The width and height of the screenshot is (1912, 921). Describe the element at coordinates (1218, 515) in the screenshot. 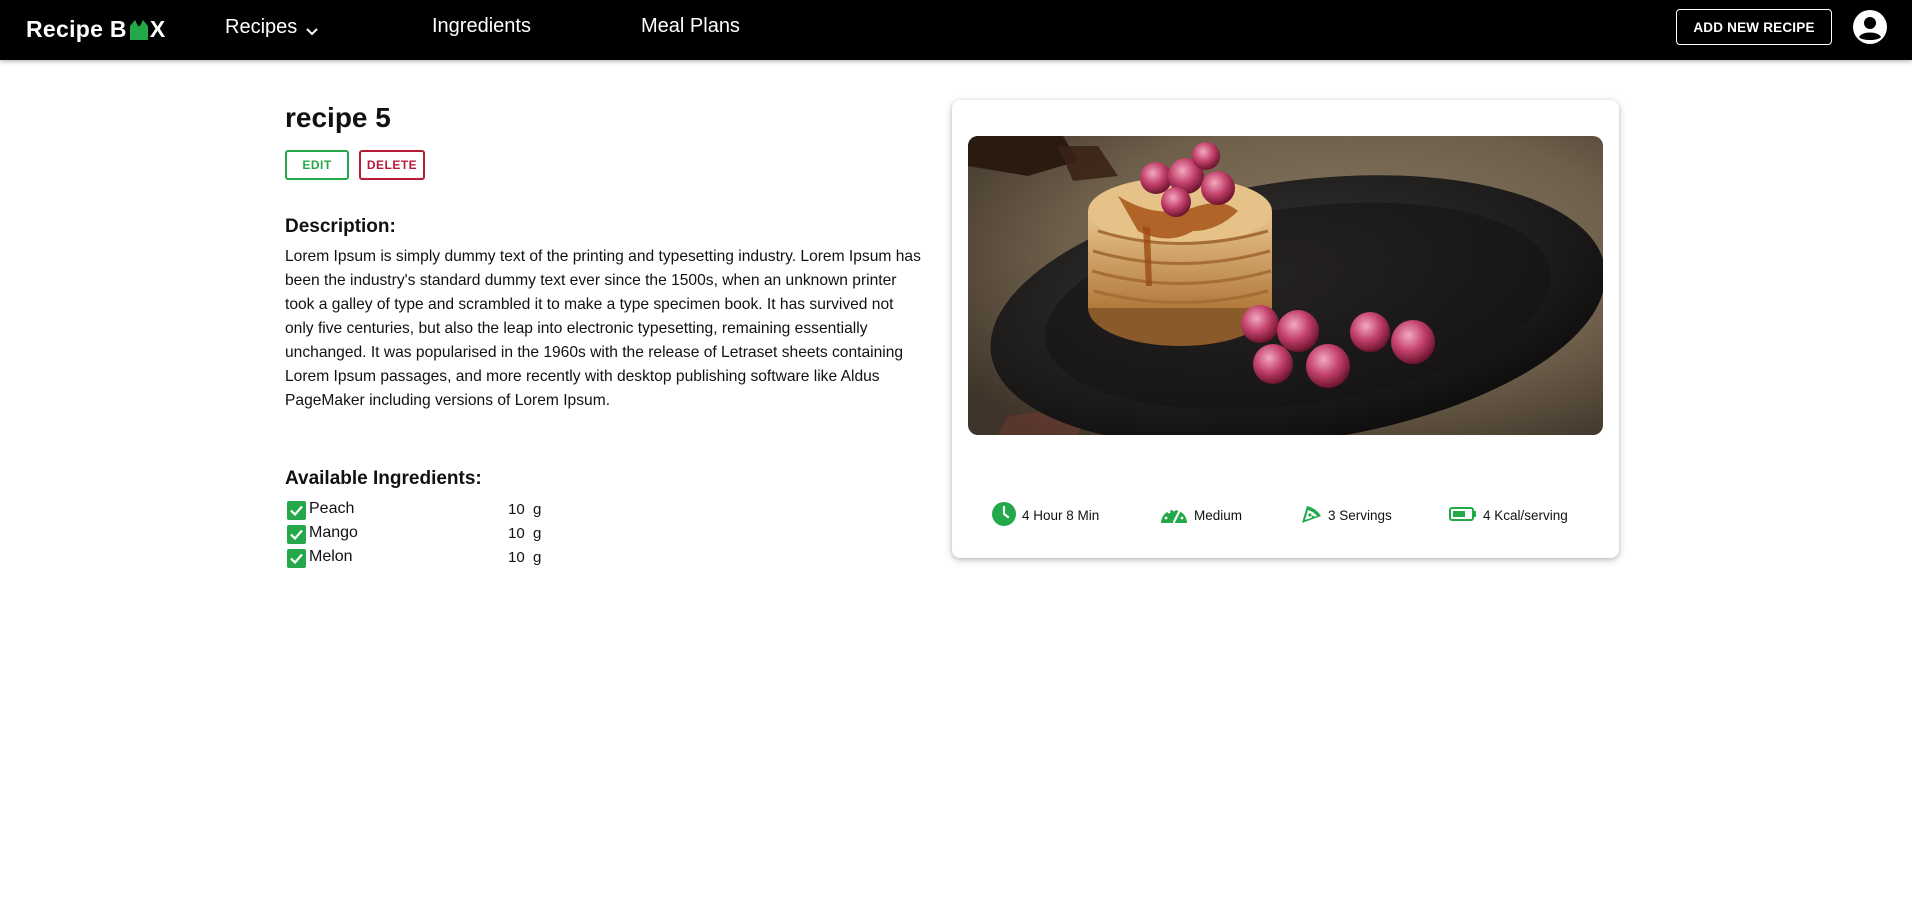

I see `stat-difficulty-label: Medium` at that location.